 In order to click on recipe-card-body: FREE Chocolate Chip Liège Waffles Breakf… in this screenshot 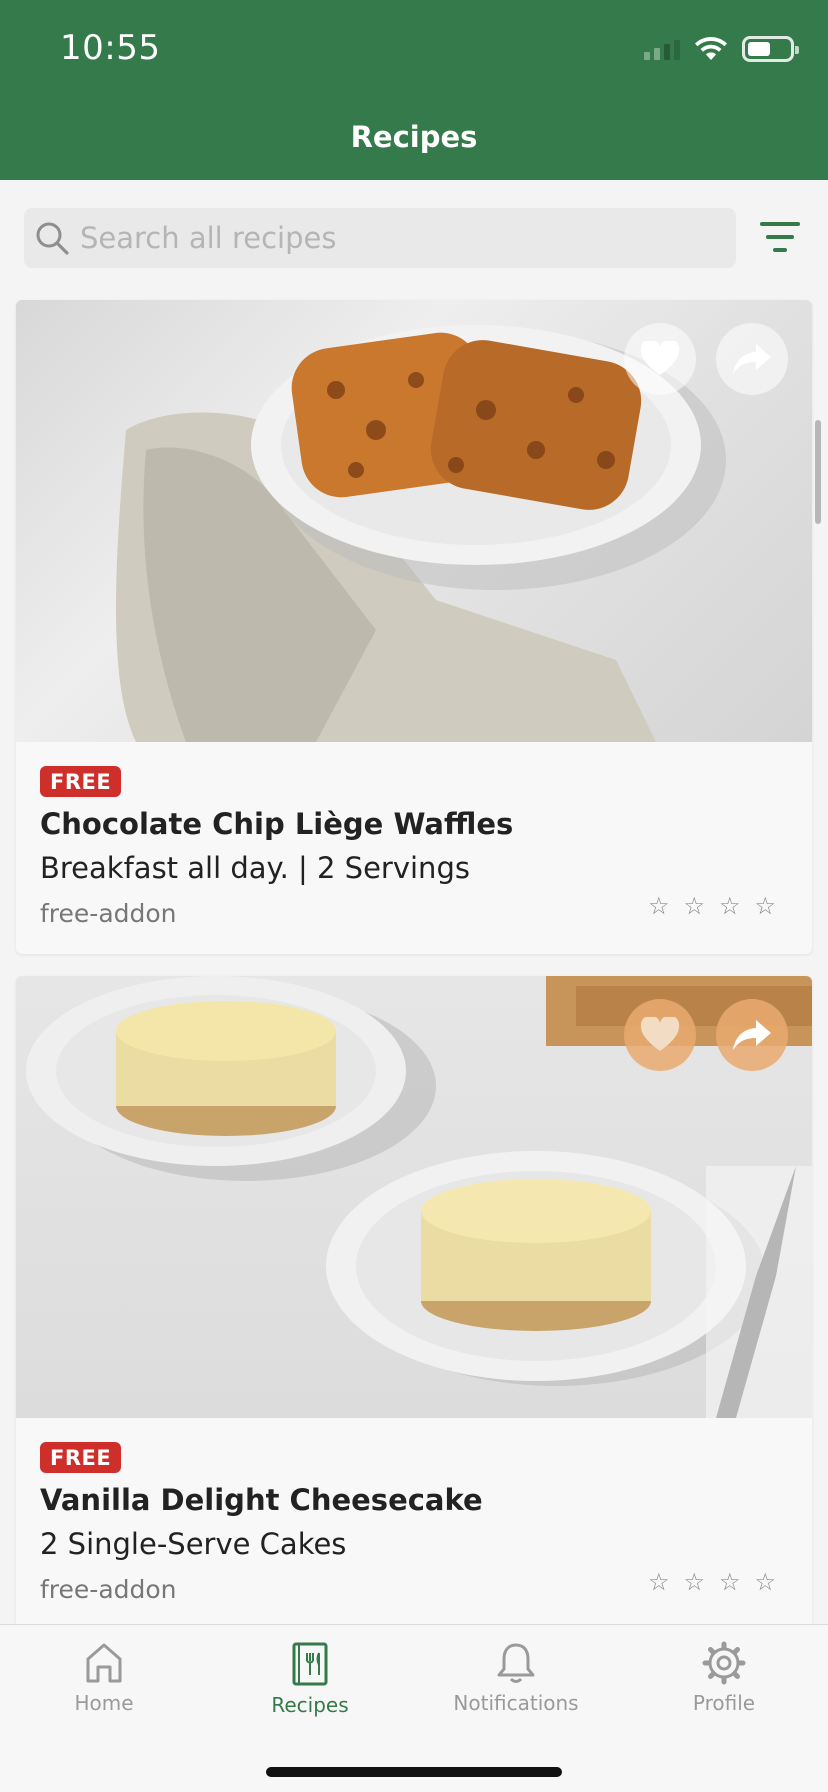, I will do `click(414, 848)`.